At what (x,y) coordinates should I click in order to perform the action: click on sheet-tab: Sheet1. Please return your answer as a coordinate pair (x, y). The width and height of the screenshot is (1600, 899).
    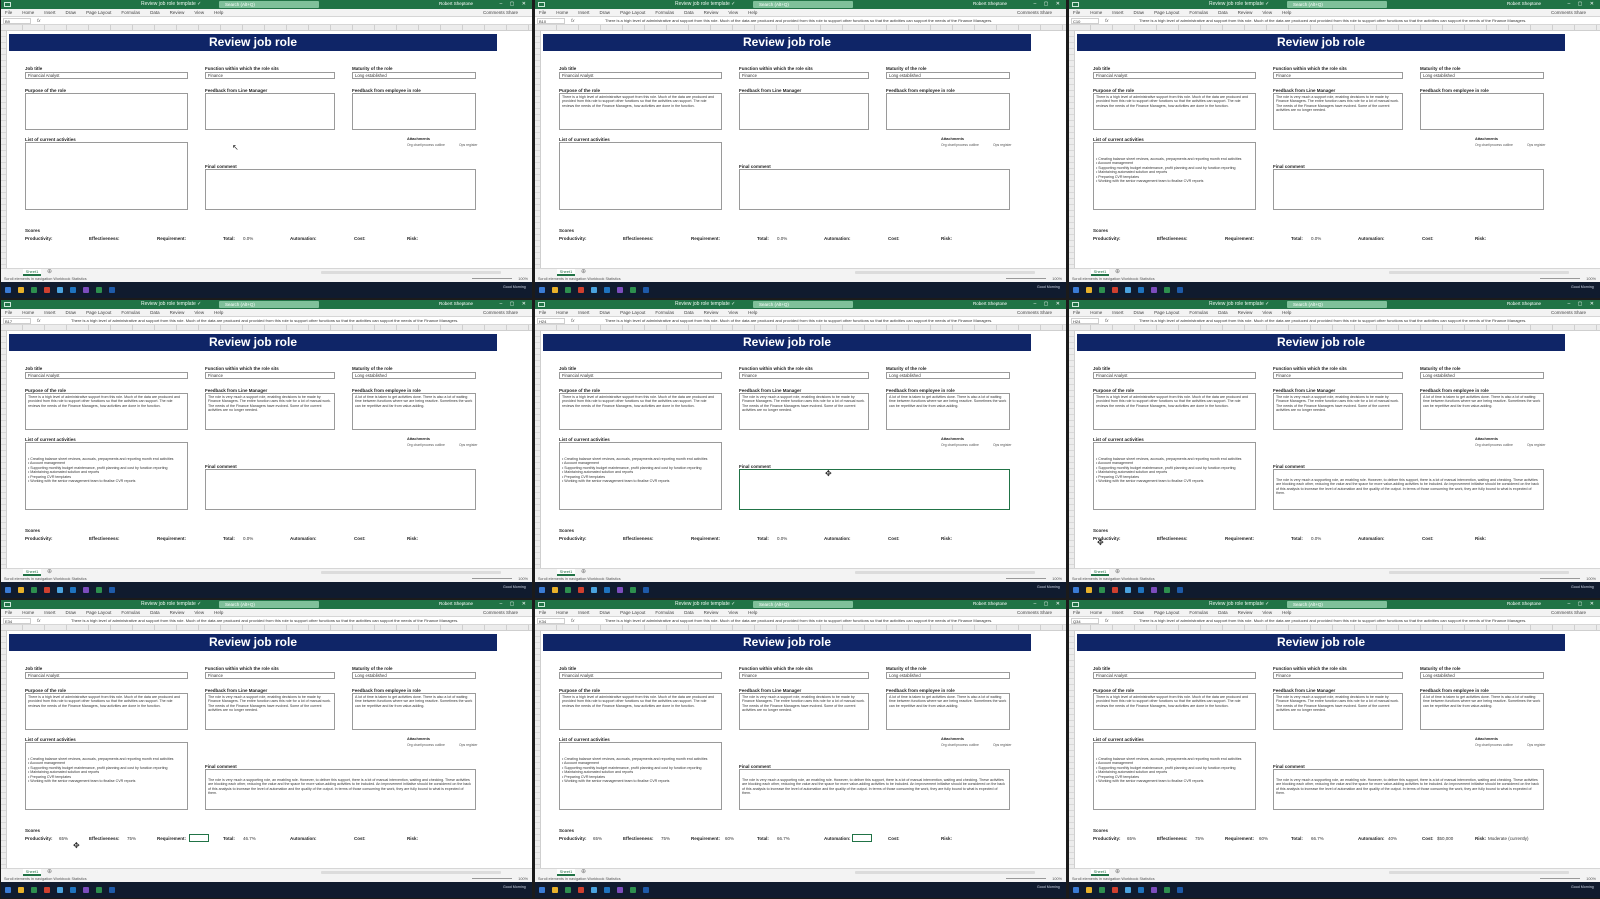
    Looking at the image, I should click on (32, 872).